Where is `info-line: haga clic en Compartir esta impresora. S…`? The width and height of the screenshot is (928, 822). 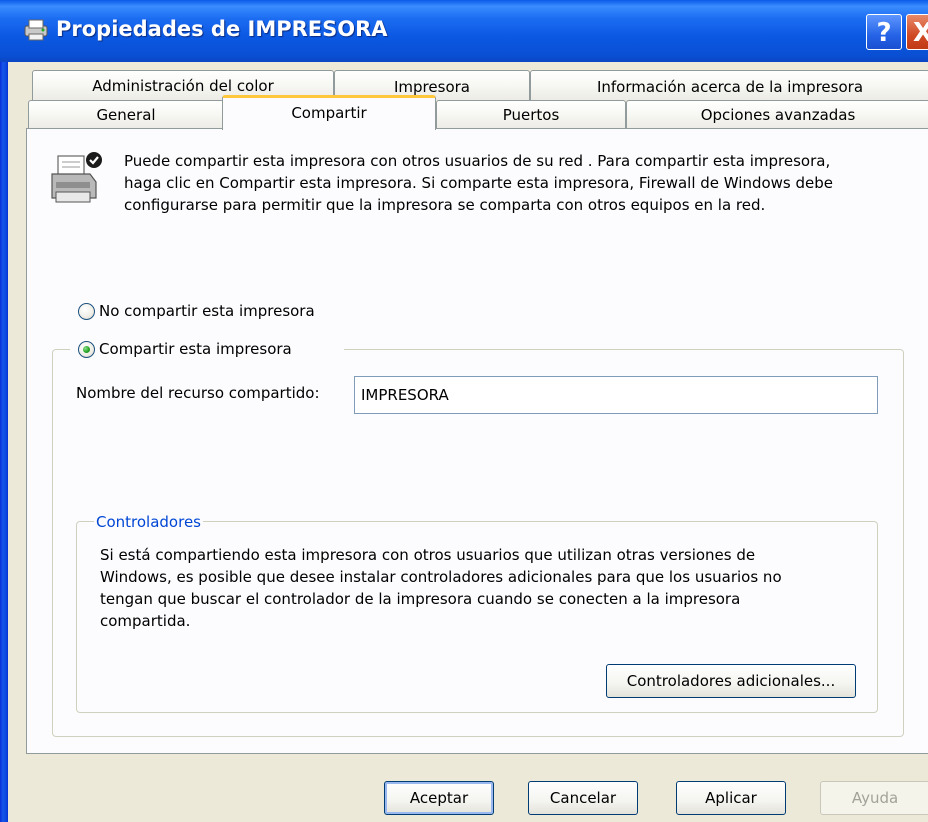
info-line: haga clic en Compartir esta impresora. S… is located at coordinates (479, 183).